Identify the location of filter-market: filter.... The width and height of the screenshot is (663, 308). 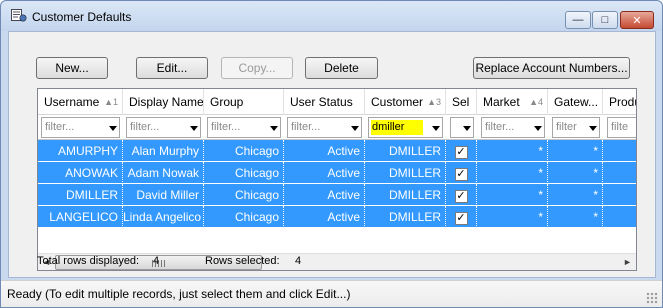
(513, 127).